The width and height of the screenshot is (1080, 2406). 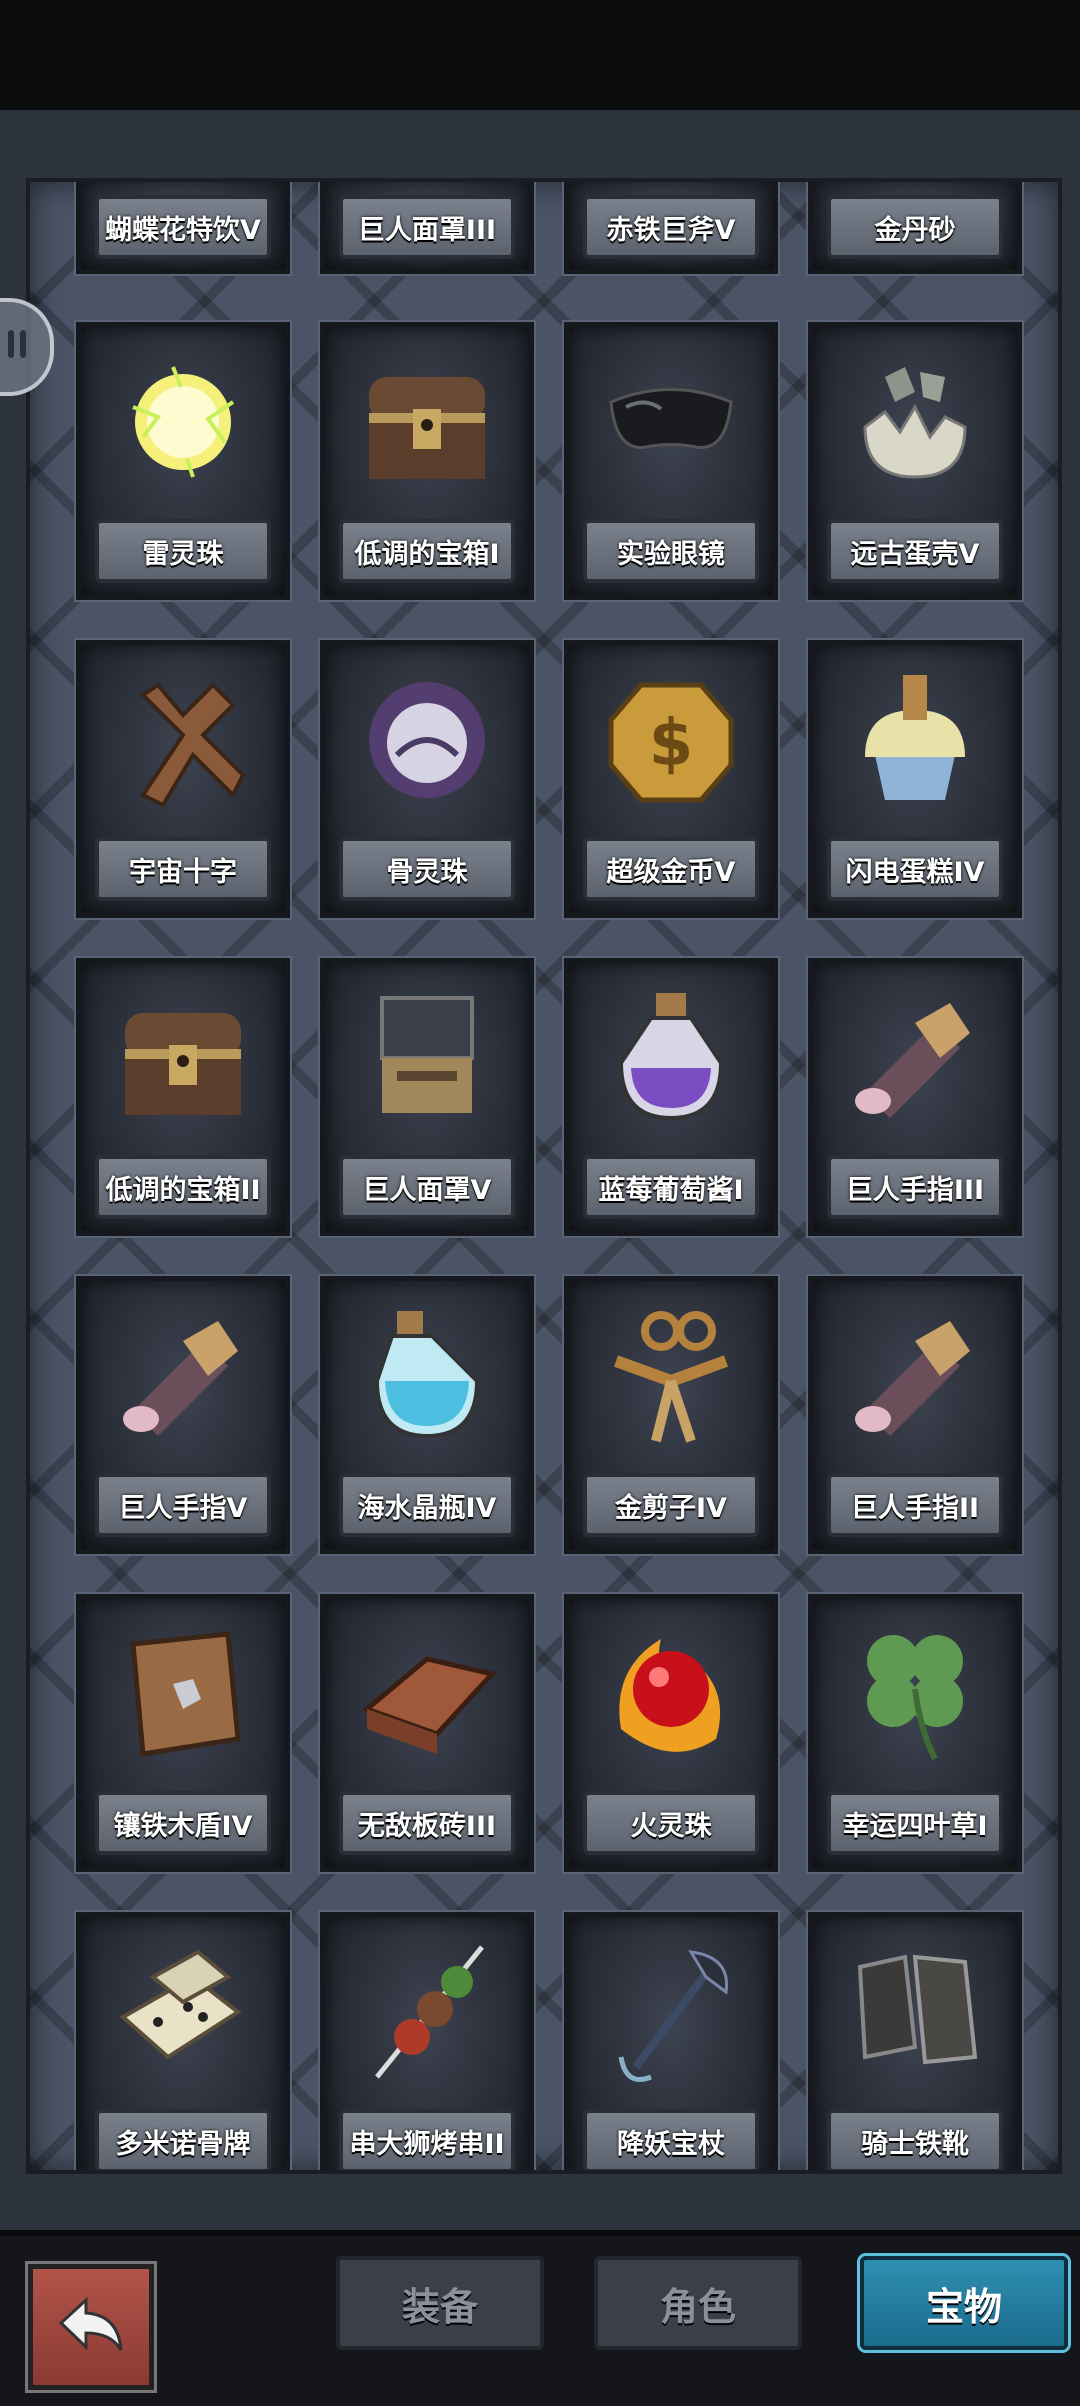 I want to click on item-card: 串大狮烤串II, so click(x=427, y=2041).